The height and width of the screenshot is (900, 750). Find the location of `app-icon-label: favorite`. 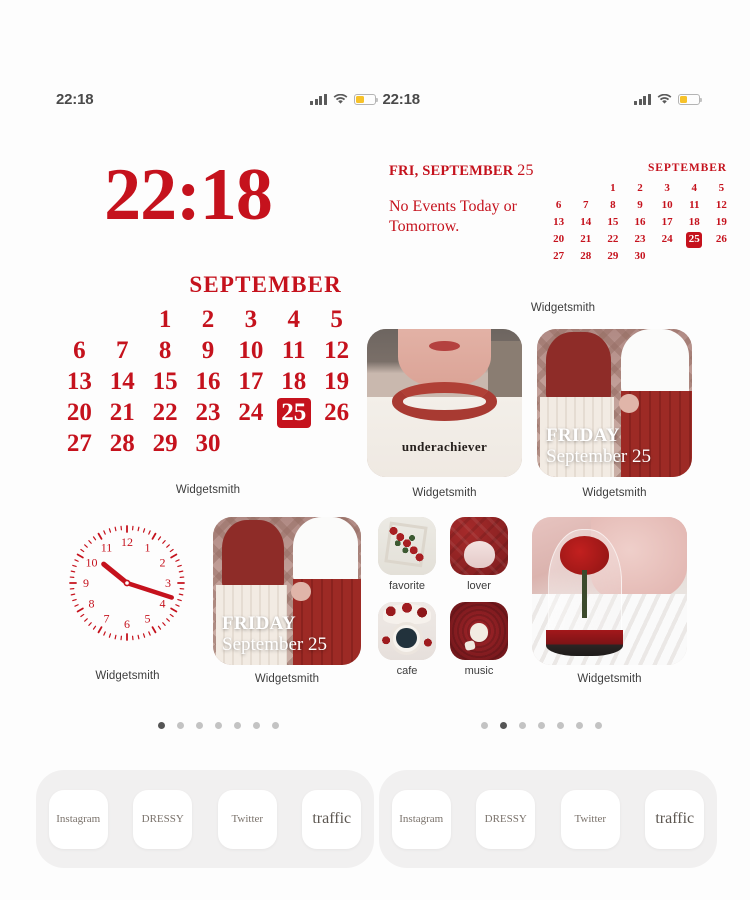

app-icon-label: favorite is located at coordinates (407, 586).